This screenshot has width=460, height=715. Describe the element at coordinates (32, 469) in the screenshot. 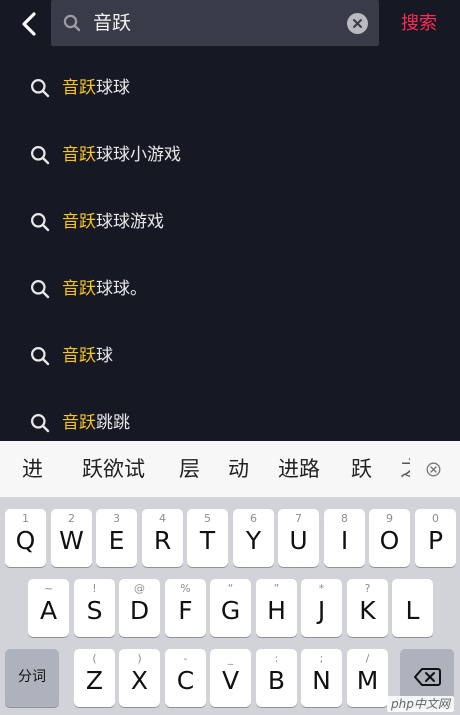

I see `ime-candidate: 进` at that location.